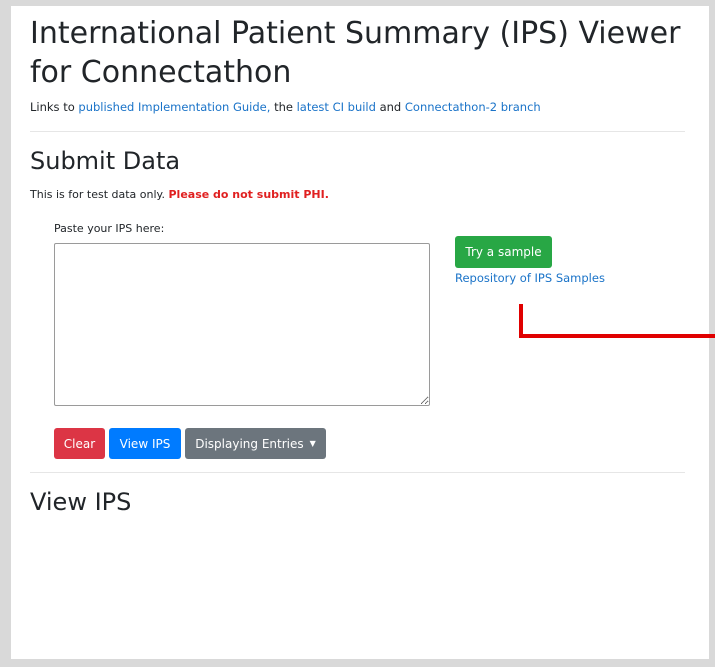 Image resolution: width=715 pixels, height=667 pixels. What do you see at coordinates (336, 107) in the screenshot?
I see `ci-build-link: latest CI build` at bounding box center [336, 107].